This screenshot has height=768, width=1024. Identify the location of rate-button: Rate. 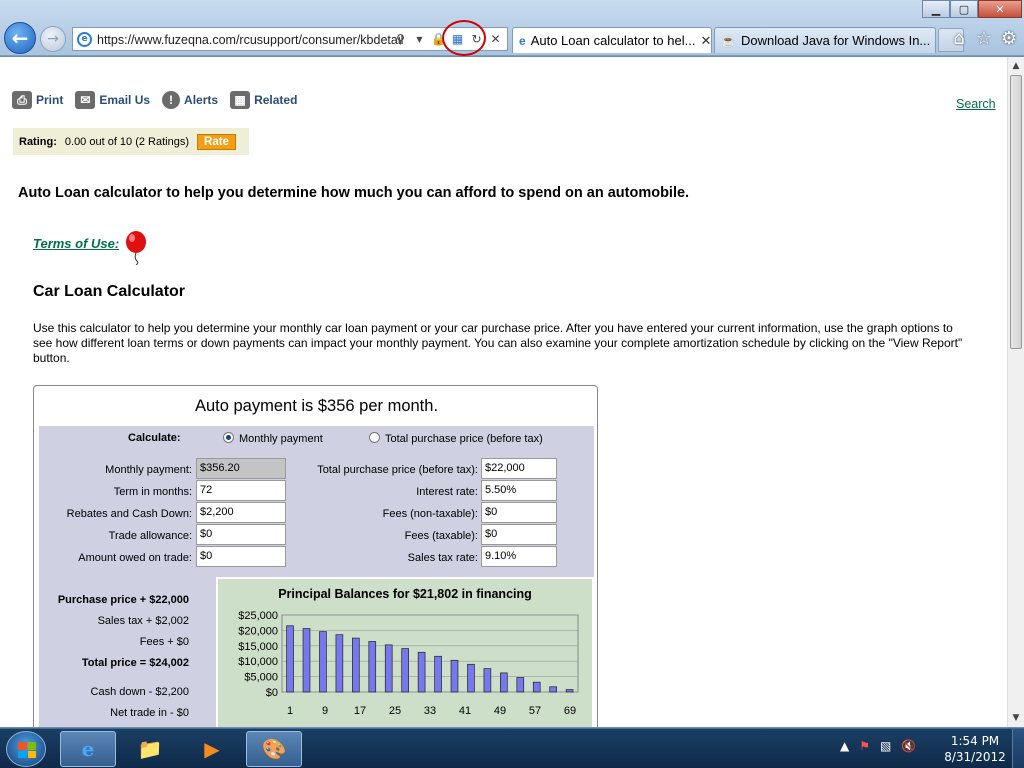
(216, 141).